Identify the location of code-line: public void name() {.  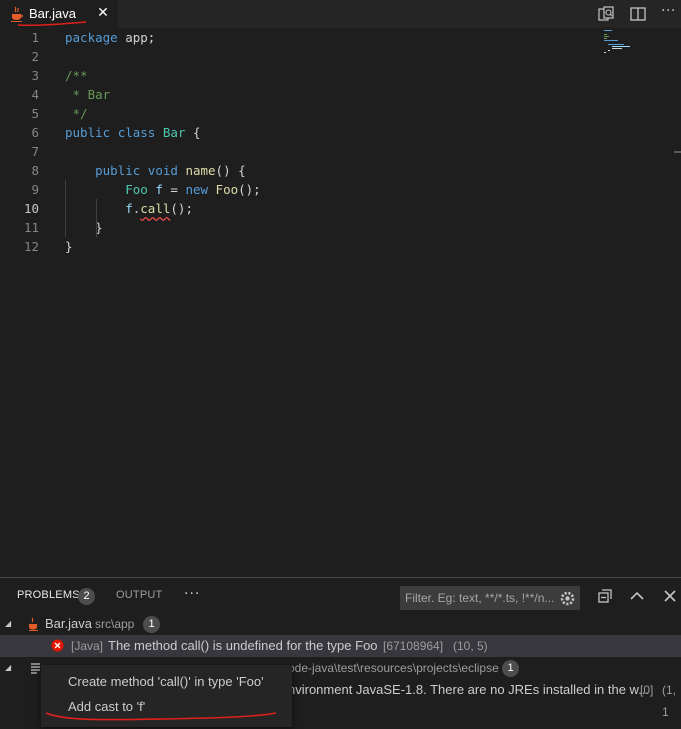
(163, 170).